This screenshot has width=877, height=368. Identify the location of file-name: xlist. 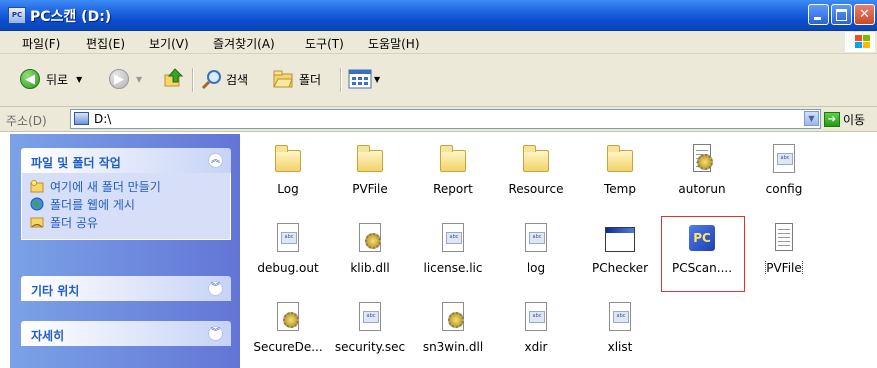
(620, 347).